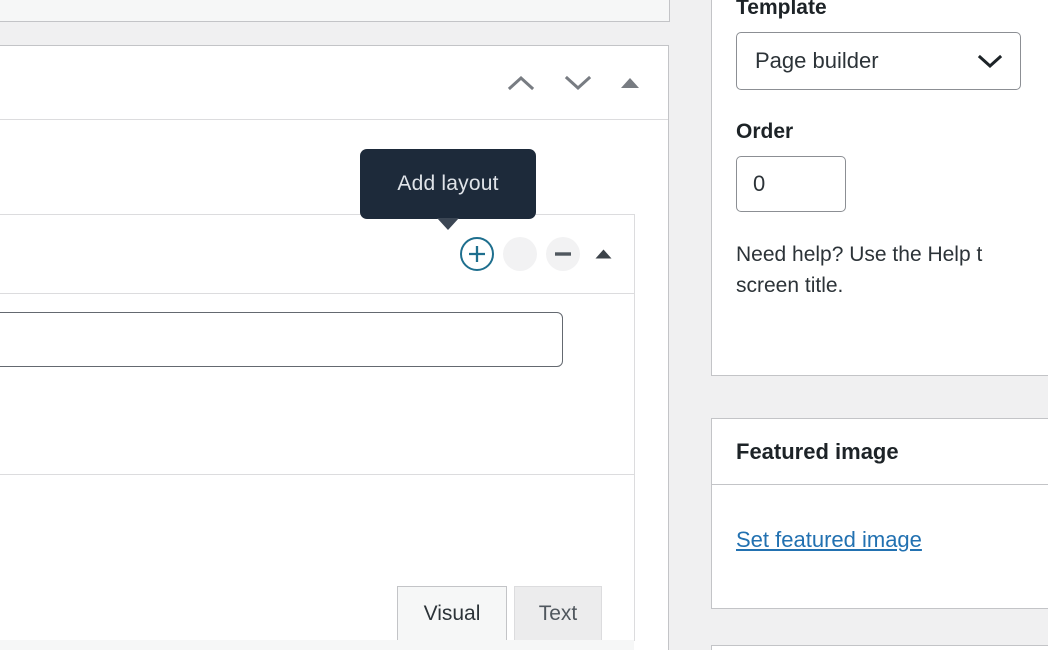  What do you see at coordinates (452, 613) in the screenshot?
I see `tab-visual: Visual` at bounding box center [452, 613].